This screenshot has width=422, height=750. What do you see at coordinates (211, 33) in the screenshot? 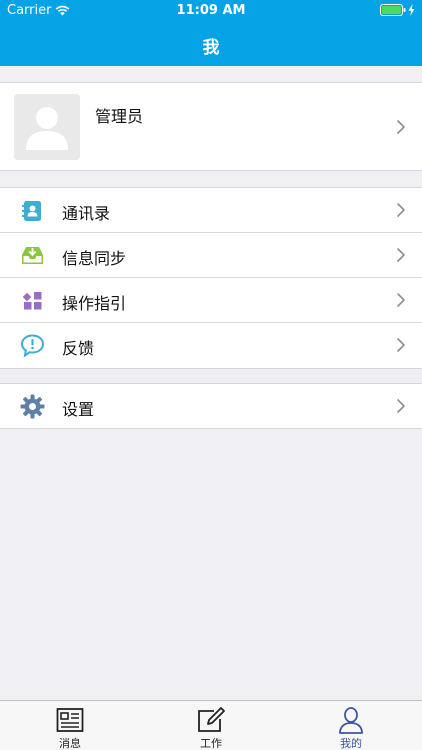
I see `navigation-header: Carrier 11:09 AM 我` at bounding box center [211, 33].